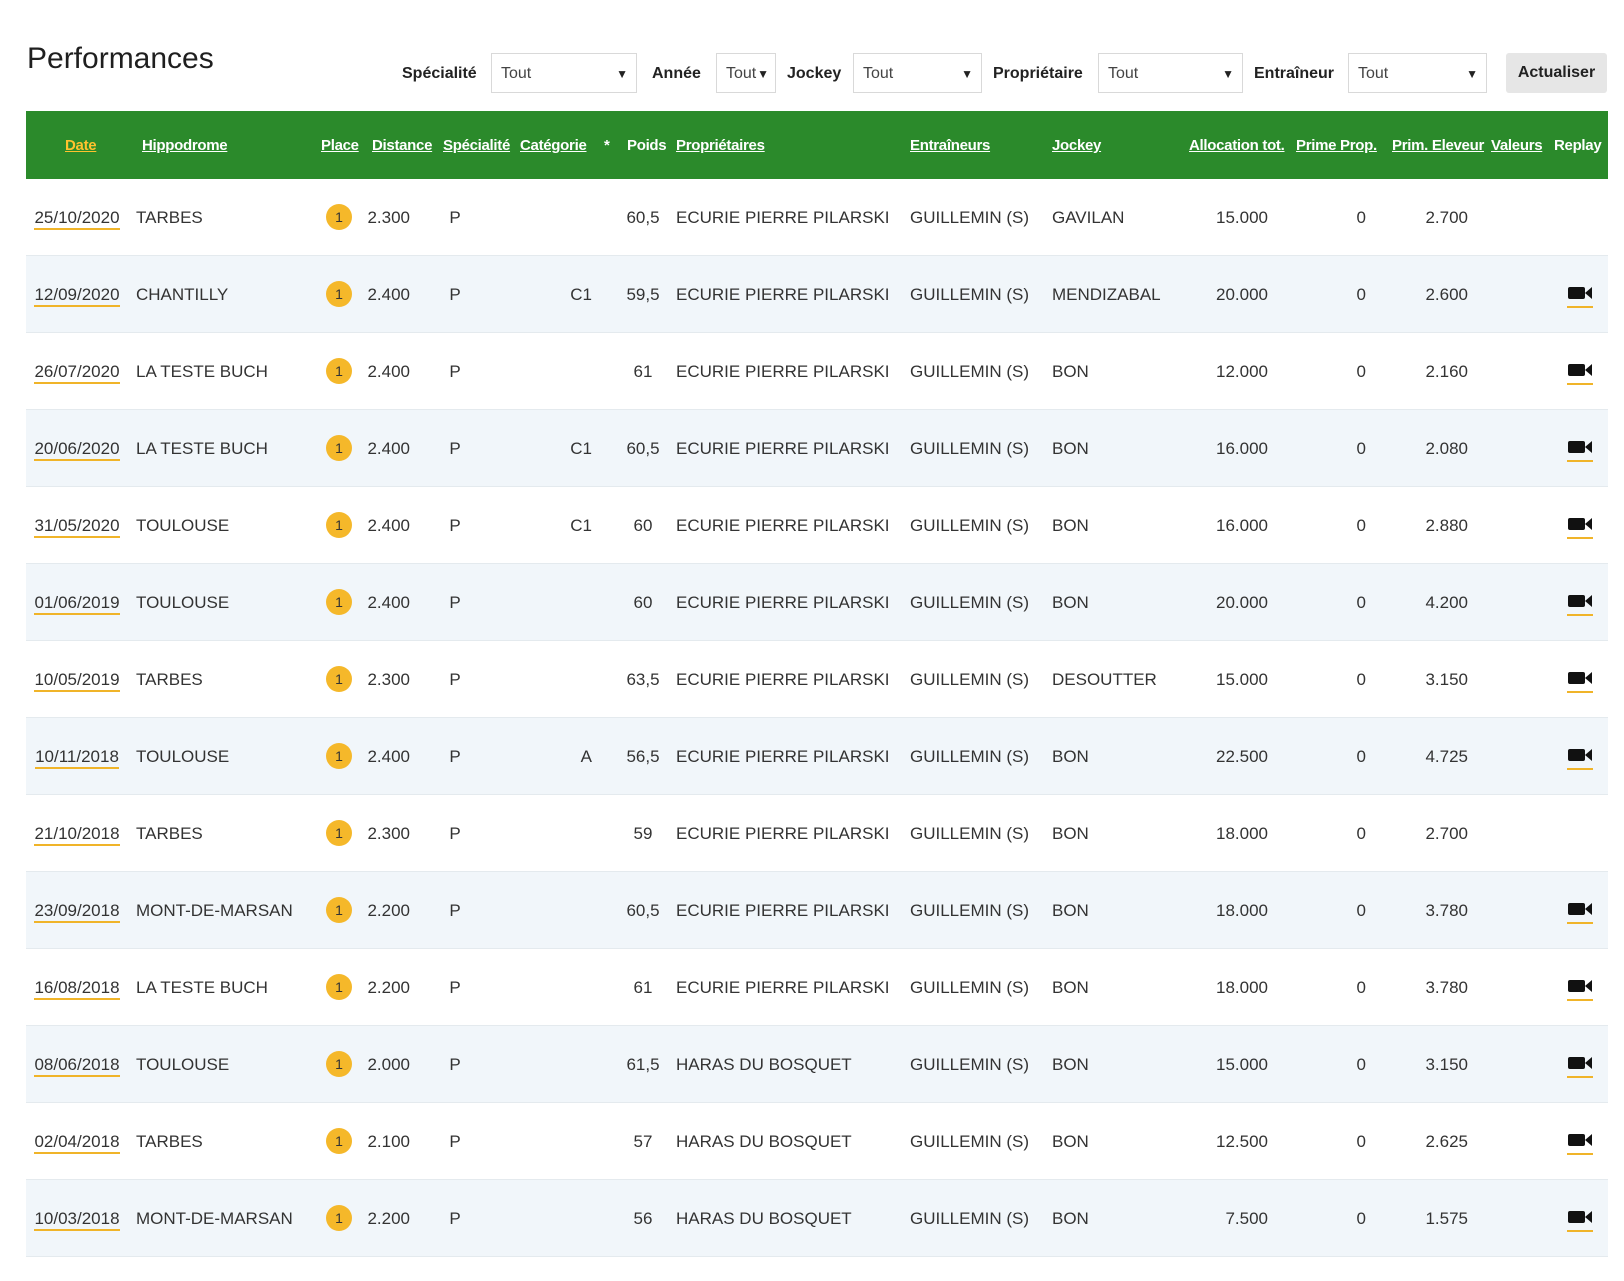 Image resolution: width=1624 pixels, height=1281 pixels. What do you see at coordinates (1373, 73) in the screenshot?
I see `filter-entraineur-value: Tout` at bounding box center [1373, 73].